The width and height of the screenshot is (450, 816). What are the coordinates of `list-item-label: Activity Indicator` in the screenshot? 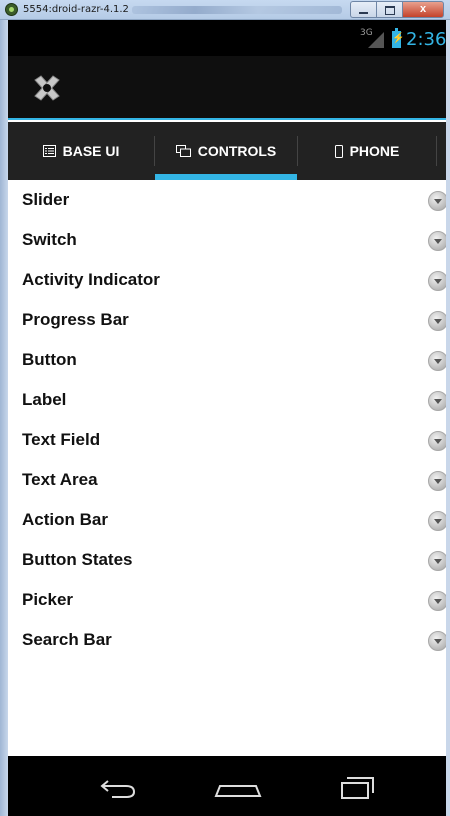 It's located at (91, 279).